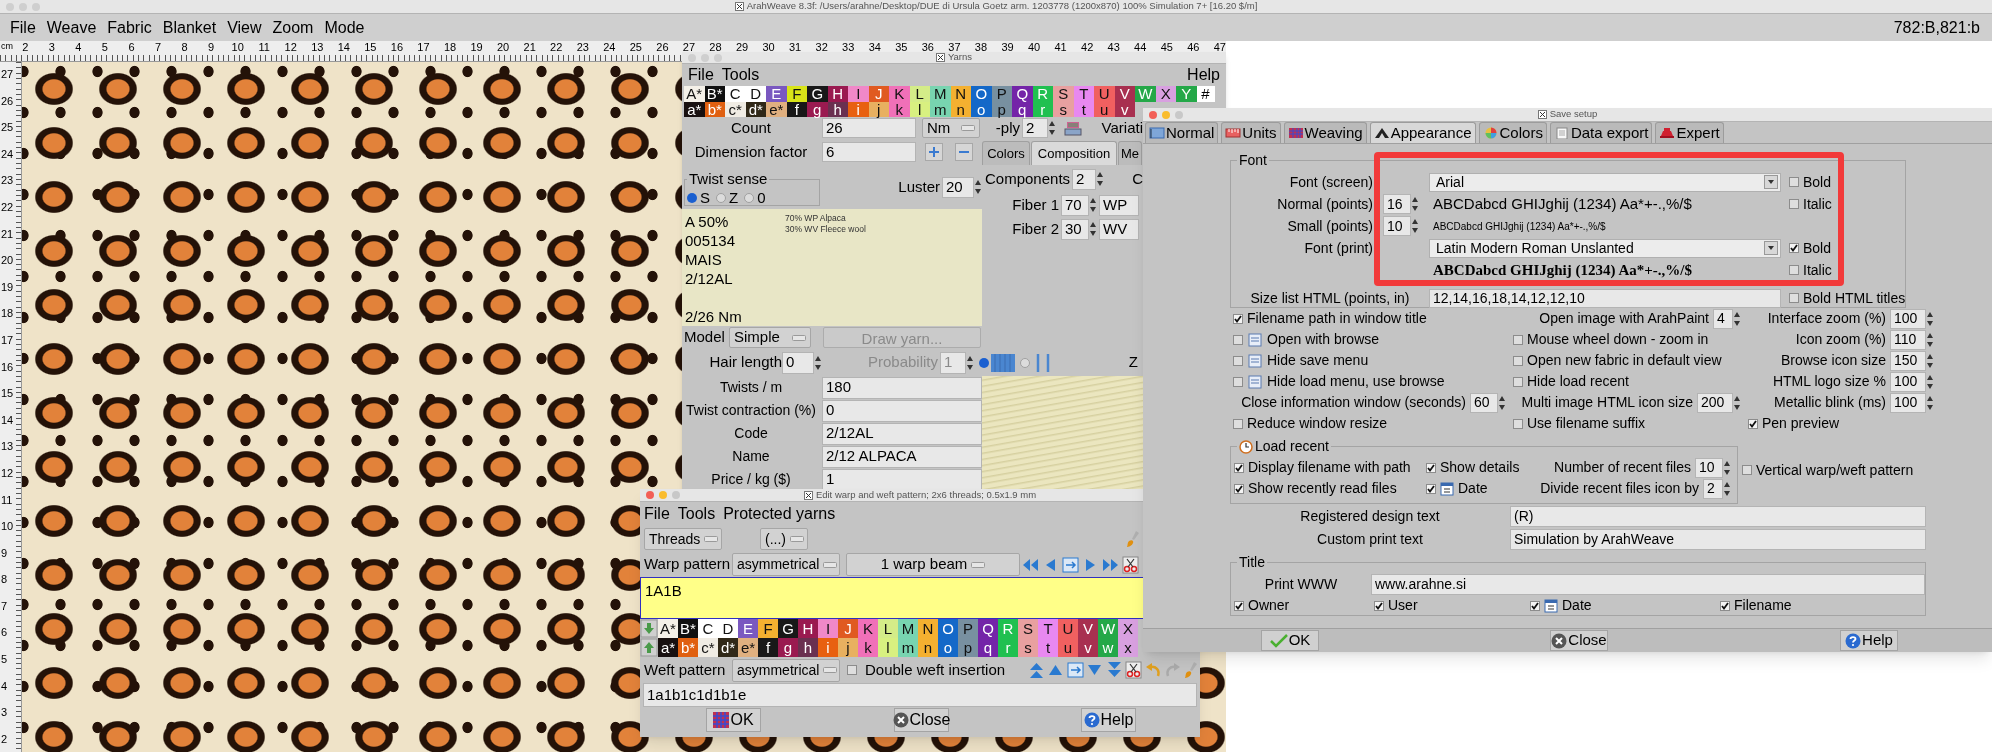 The image size is (1992, 752). Describe the element at coordinates (888, 647) in the screenshot. I see `palette-cell: l` at that location.